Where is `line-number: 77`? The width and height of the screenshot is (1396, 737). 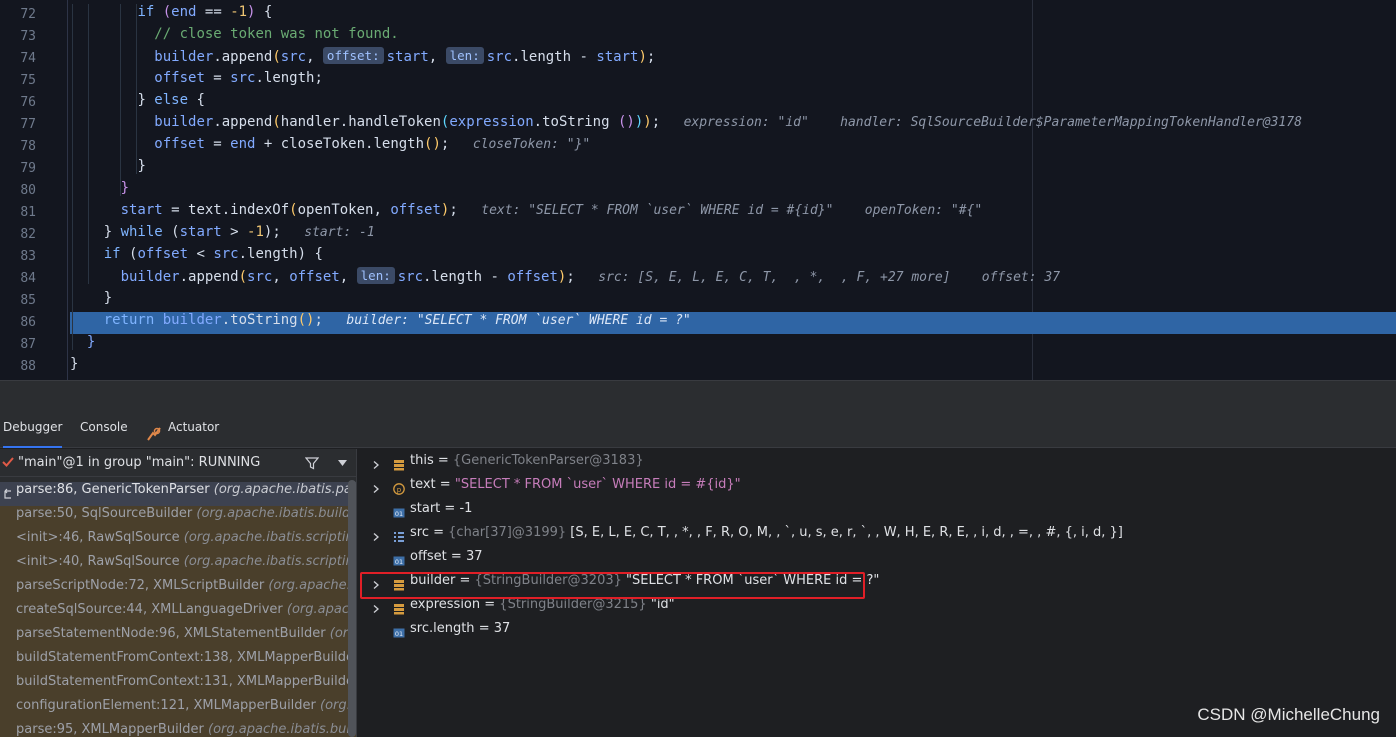
line-number: 77 is located at coordinates (18, 125).